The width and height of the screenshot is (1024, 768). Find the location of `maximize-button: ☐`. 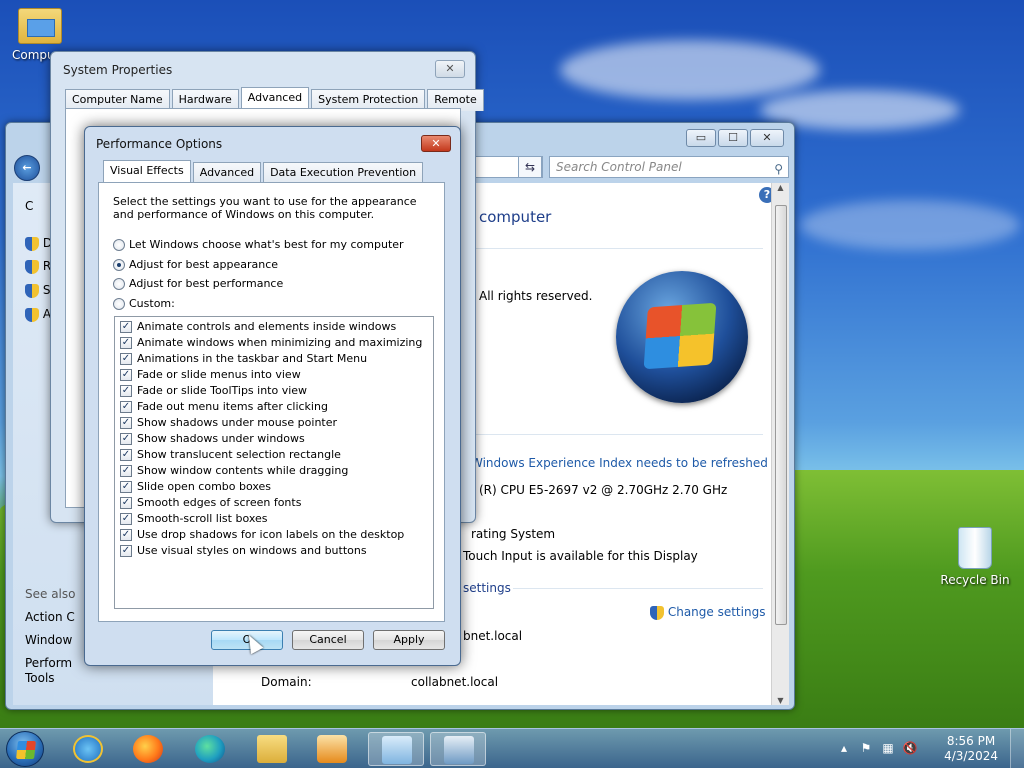

maximize-button: ☐ is located at coordinates (733, 138).